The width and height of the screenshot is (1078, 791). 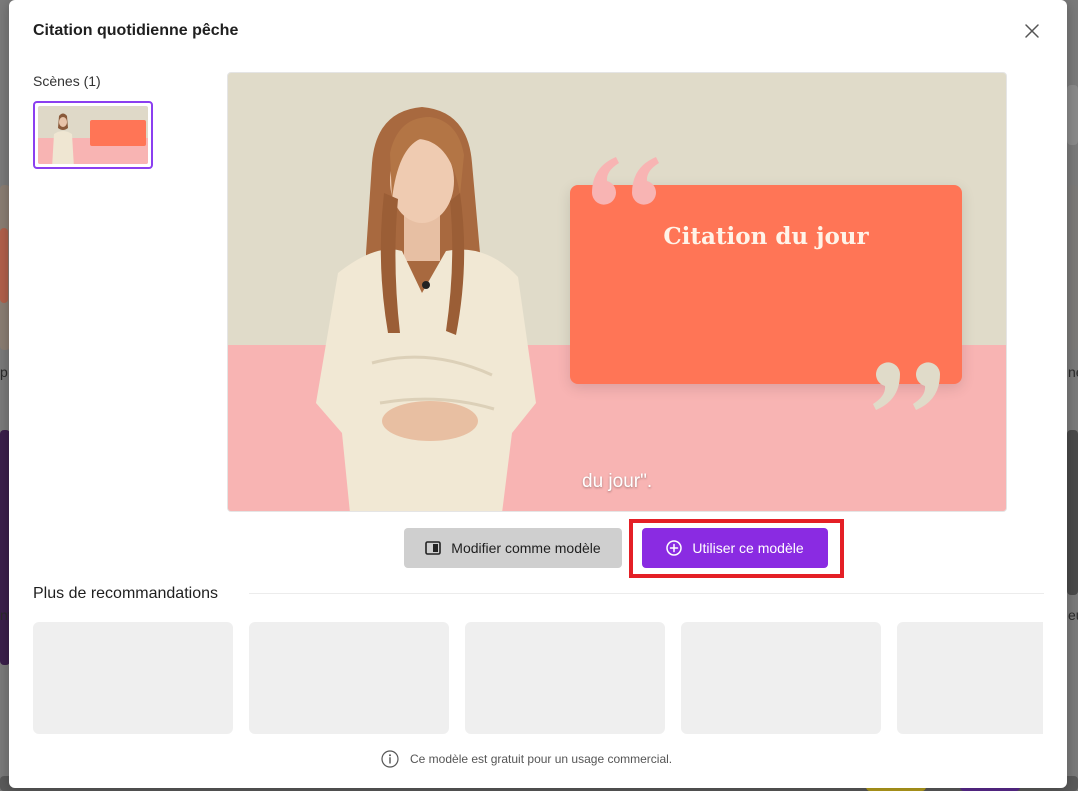 What do you see at coordinates (646, 593) in the screenshot?
I see `recommendations-divider` at bounding box center [646, 593].